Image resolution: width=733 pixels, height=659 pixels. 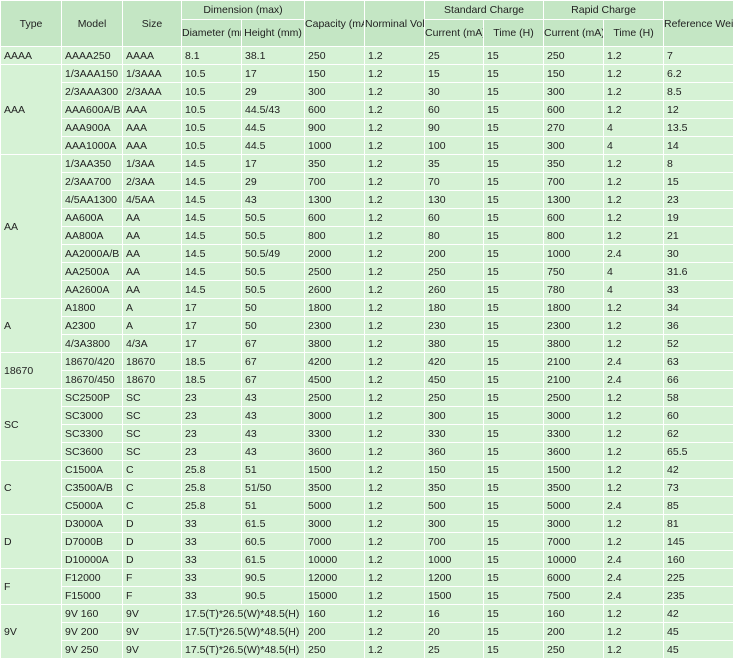 What do you see at coordinates (335, 218) in the screenshot?
I see `cell-capacity: 600` at bounding box center [335, 218].